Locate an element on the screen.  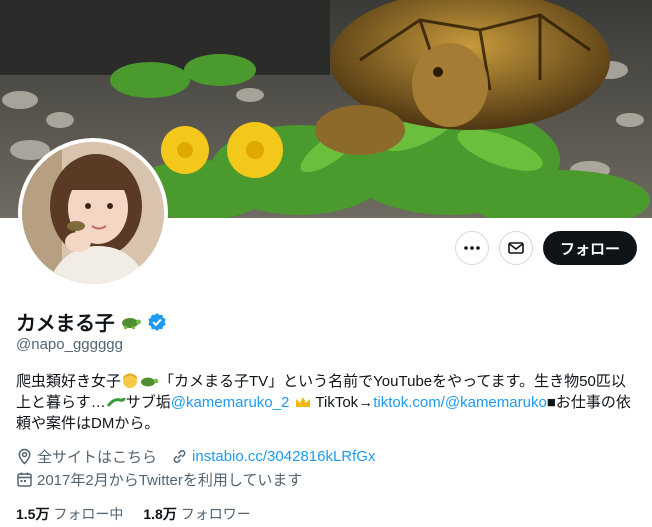
following-stat: 1.5万 フォロー中 is located at coordinates (69, 514).